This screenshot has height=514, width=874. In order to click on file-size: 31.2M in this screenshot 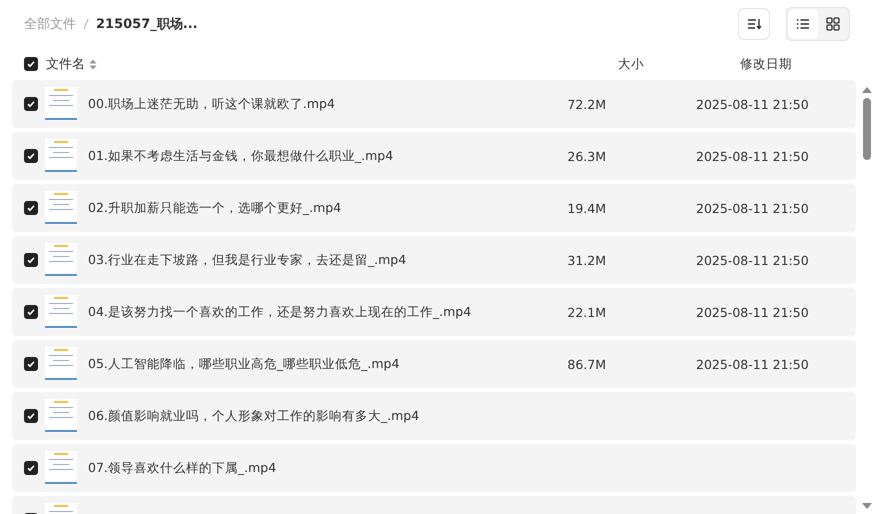, I will do `click(586, 260)`.